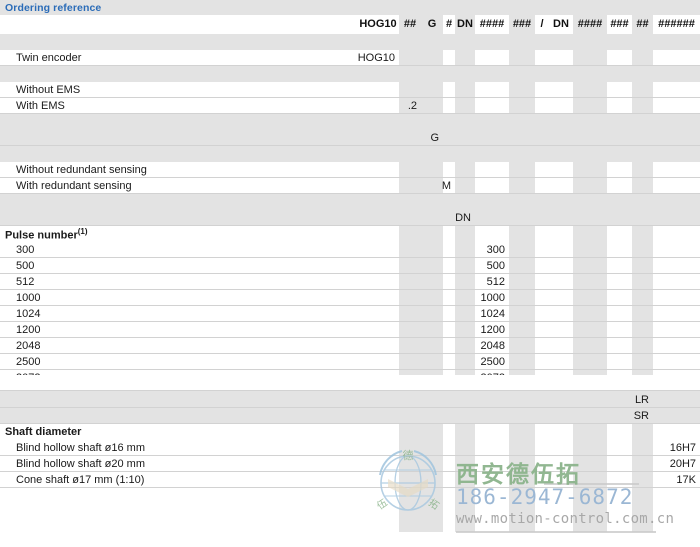 This screenshot has width=700, height=547. I want to click on option-row: Blind hollow shaft ø20 mm 20H7, so click(350, 464).